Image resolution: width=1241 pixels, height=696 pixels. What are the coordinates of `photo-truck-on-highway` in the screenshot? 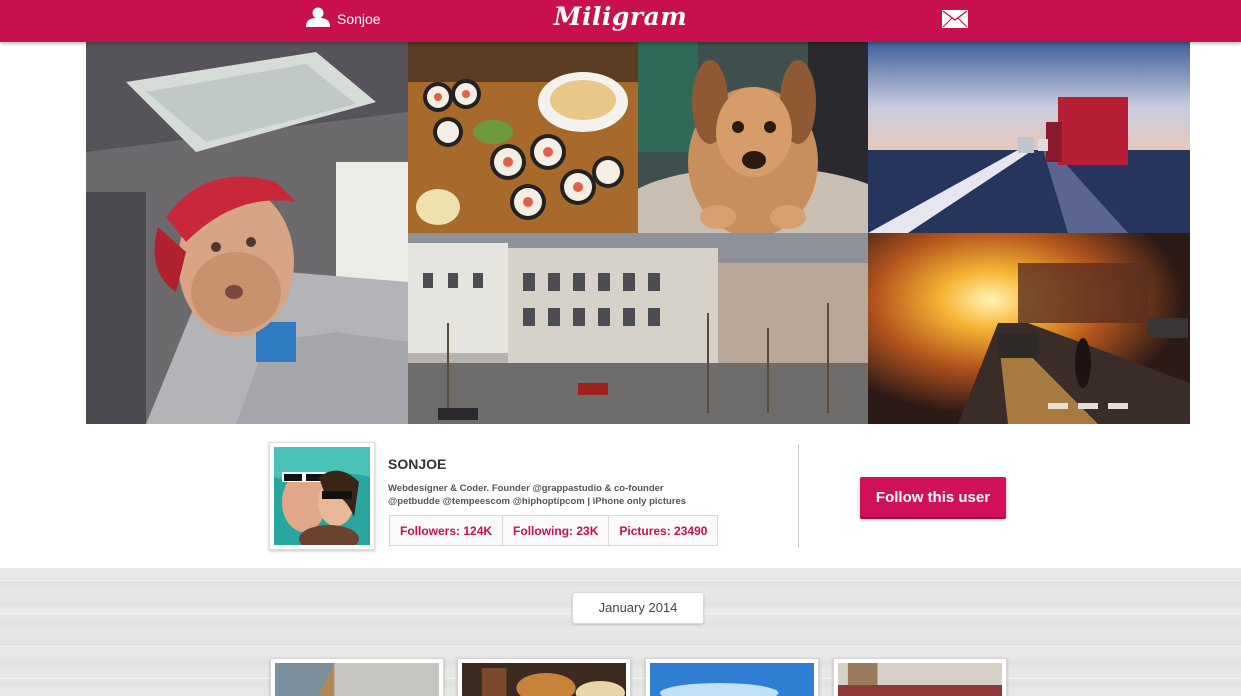 It's located at (1029, 137).